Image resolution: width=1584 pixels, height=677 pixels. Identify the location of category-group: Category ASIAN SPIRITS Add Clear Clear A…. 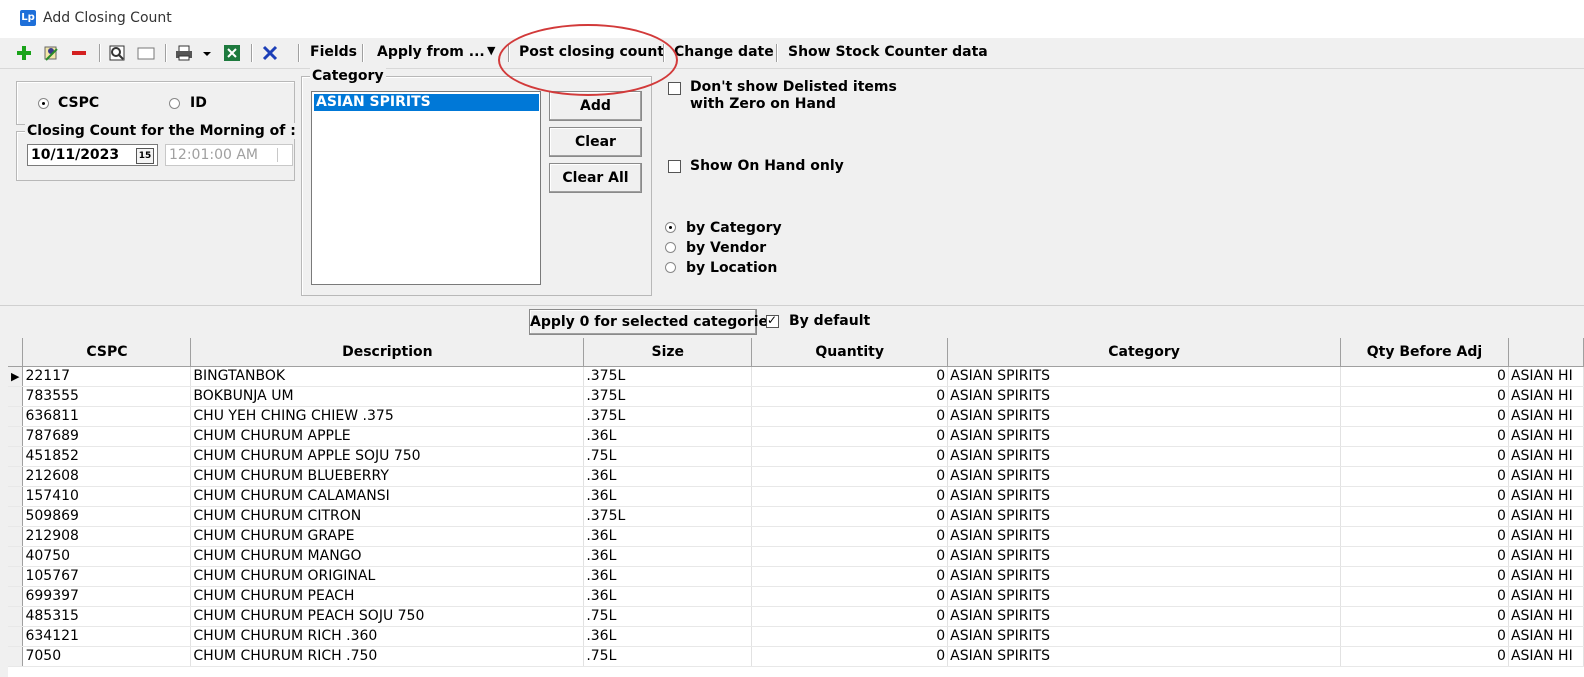
(476, 182).